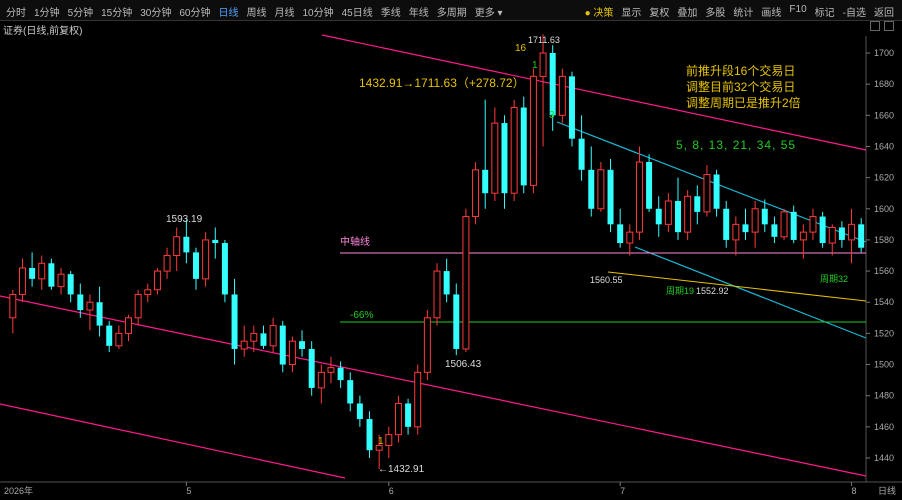  What do you see at coordinates (355, 241) in the screenshot?
I see `midline-label: 中轴线` at bounding box center [355, 241].